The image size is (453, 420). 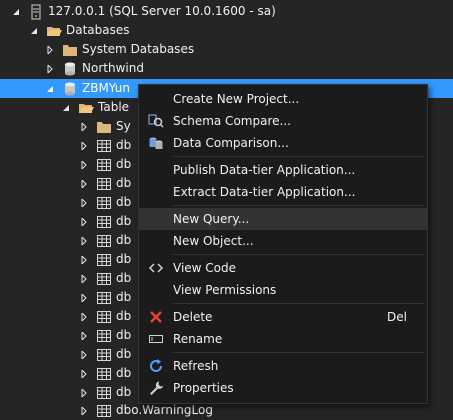 What do you see at coordinates (283, 366) in the screenshot?
I see `menu-item-refresh: Refresh` at bounding box center [283, 366].